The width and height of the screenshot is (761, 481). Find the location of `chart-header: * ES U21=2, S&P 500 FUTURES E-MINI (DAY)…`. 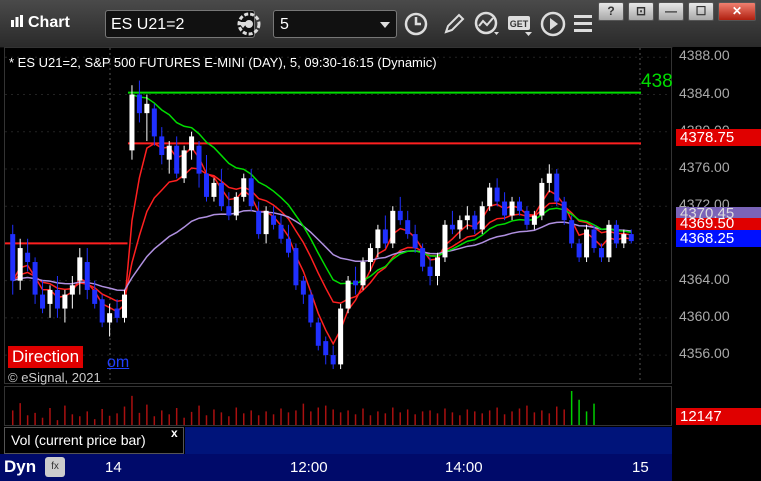

chart-header: * ES U21=2, S&P 500 FUTURES E-MINI (DAY)… is located at coordinates (223, 62).